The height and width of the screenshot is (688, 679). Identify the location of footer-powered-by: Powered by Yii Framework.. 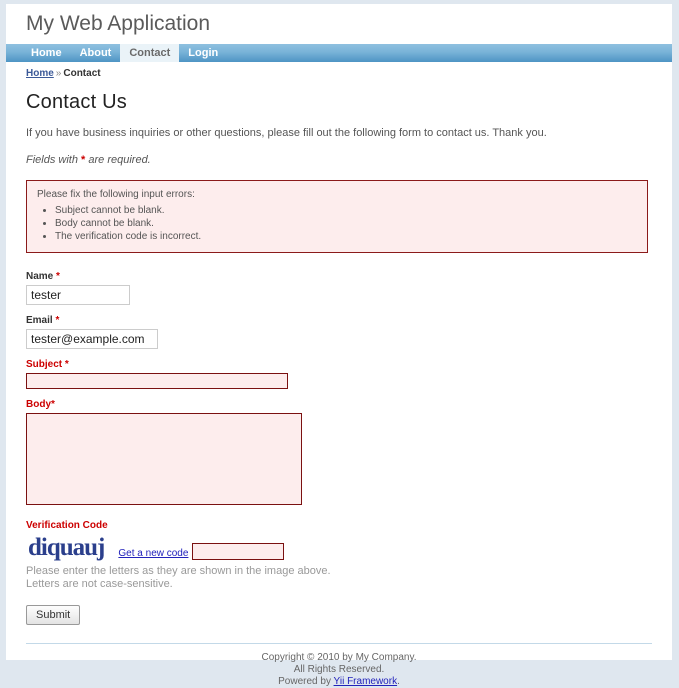
(339, 682).